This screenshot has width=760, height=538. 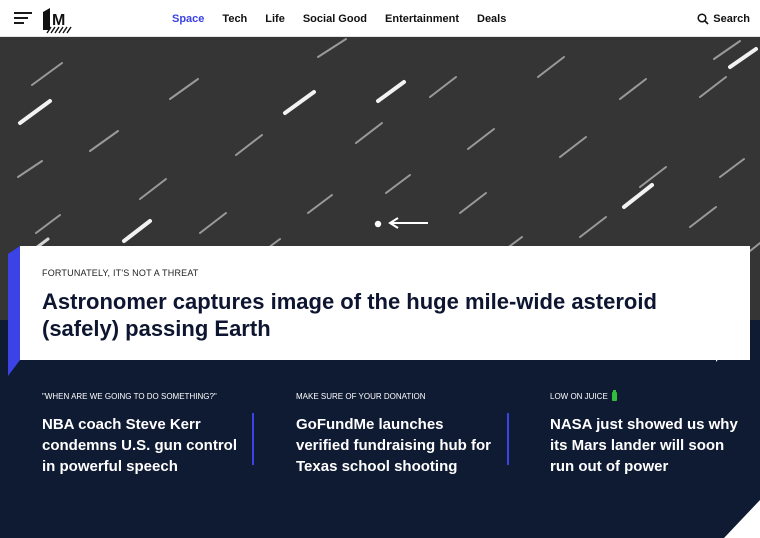 I want to click on nav-social-good: Social Good, so click(x=335, y=19).